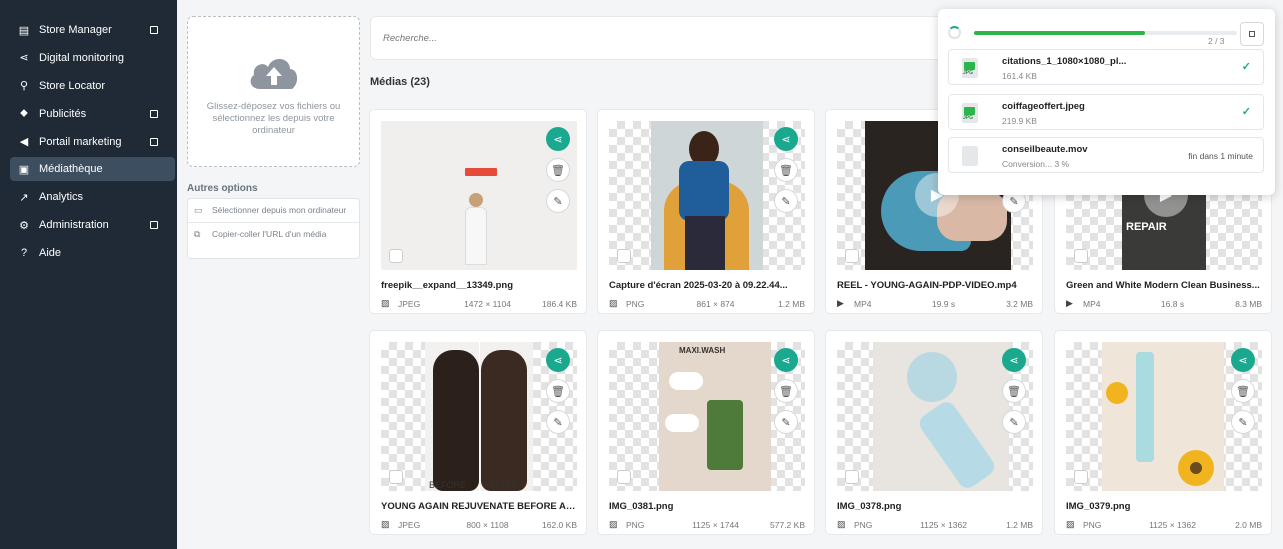 This screenshot has height=549, width=1283. What do you see at coordinates (970, 68) in the screenshot?
I see `jpg-file-icon: JPG` at bounding box center [970, 68].